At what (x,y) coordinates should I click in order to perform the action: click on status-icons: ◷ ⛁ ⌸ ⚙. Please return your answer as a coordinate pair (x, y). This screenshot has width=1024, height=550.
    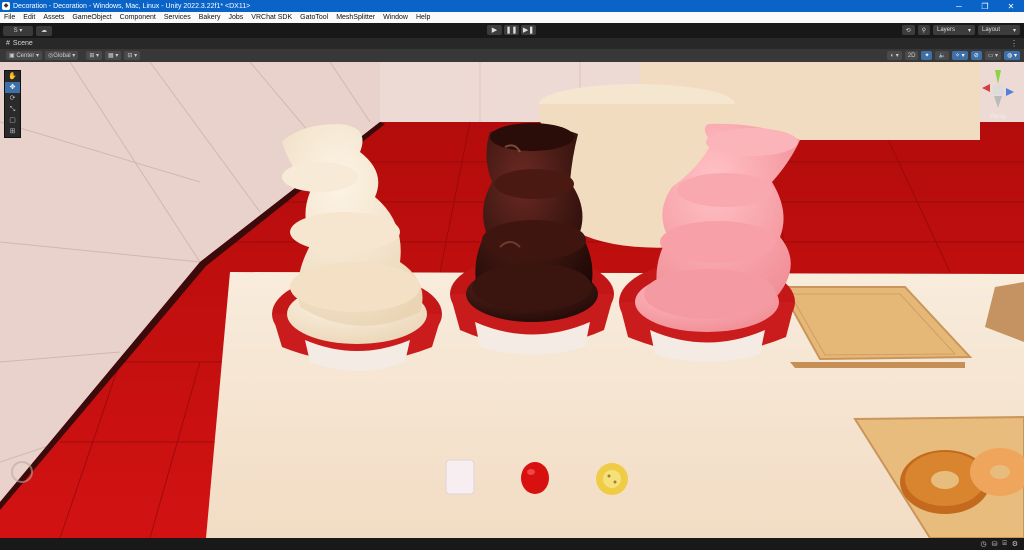
    Looking at the image, I should click on (997, 544).